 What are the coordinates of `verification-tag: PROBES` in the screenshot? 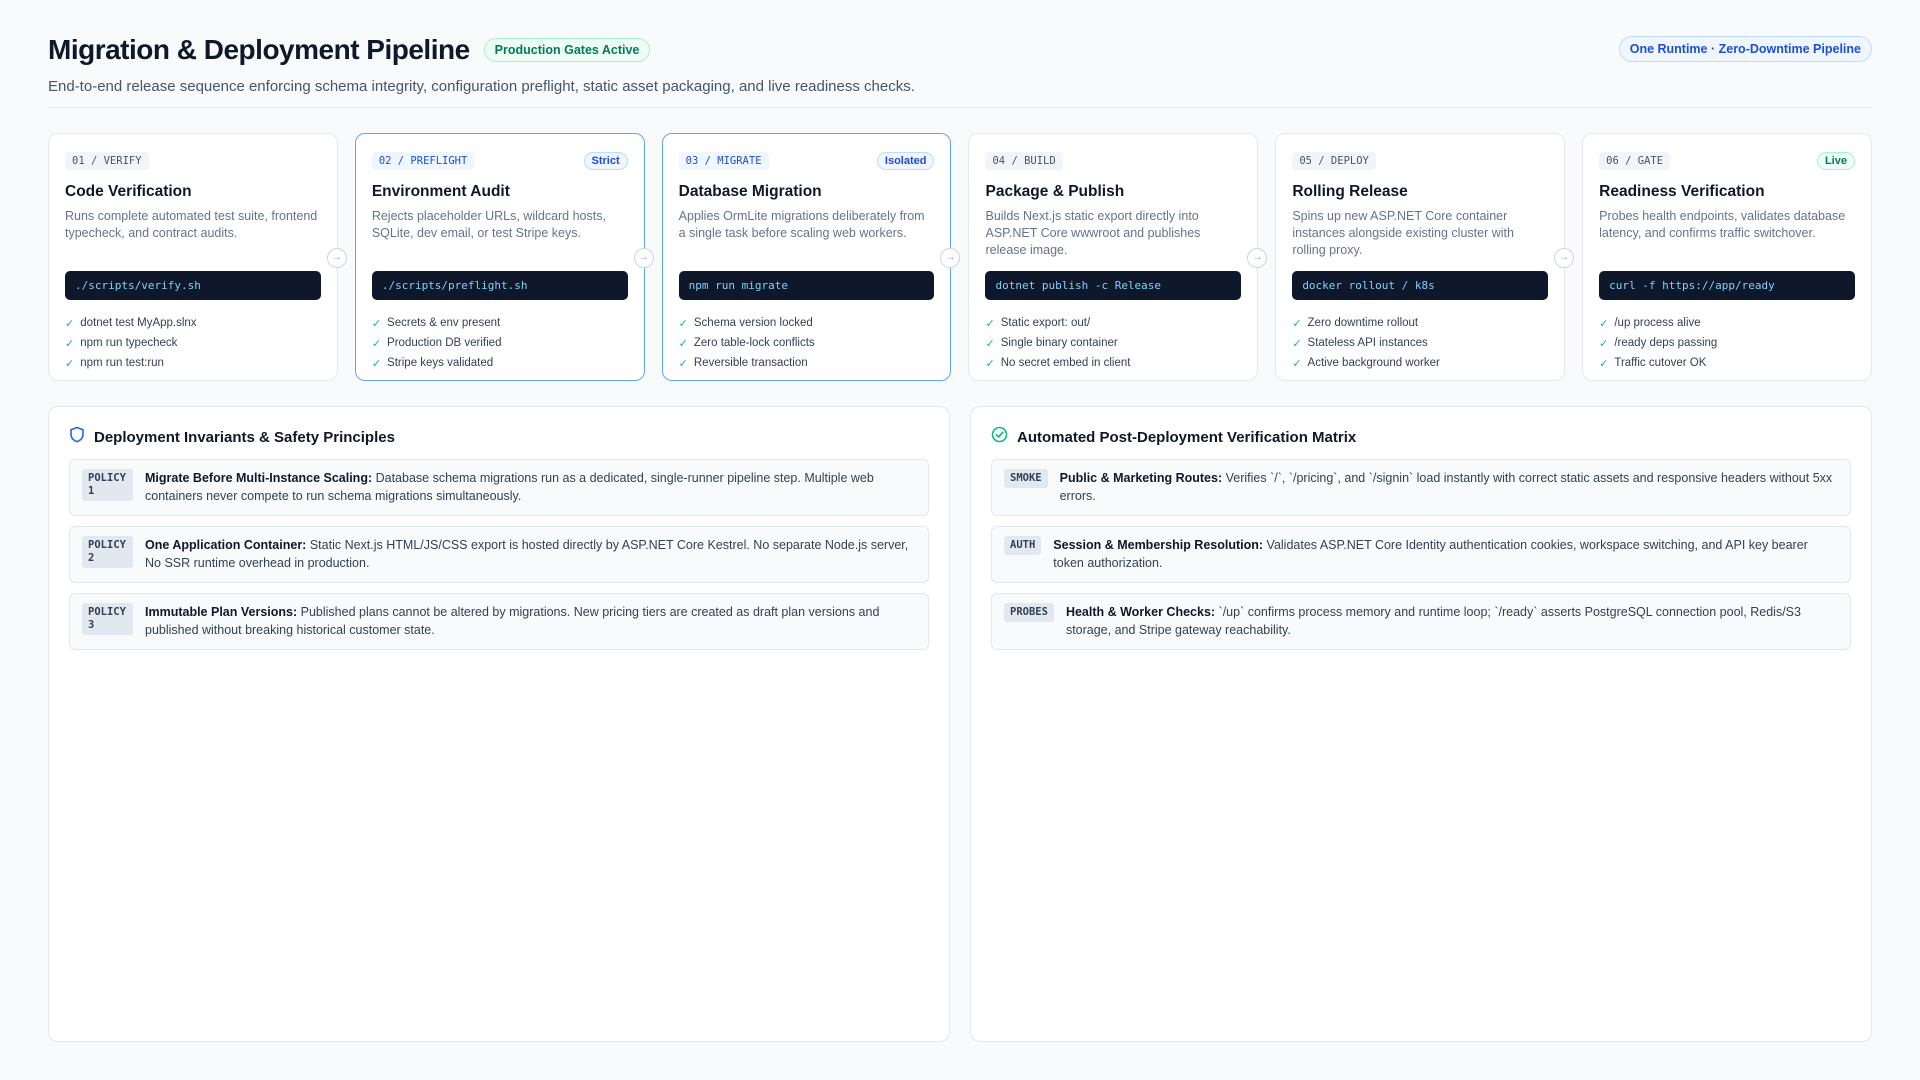 It's located at (1029, 612).